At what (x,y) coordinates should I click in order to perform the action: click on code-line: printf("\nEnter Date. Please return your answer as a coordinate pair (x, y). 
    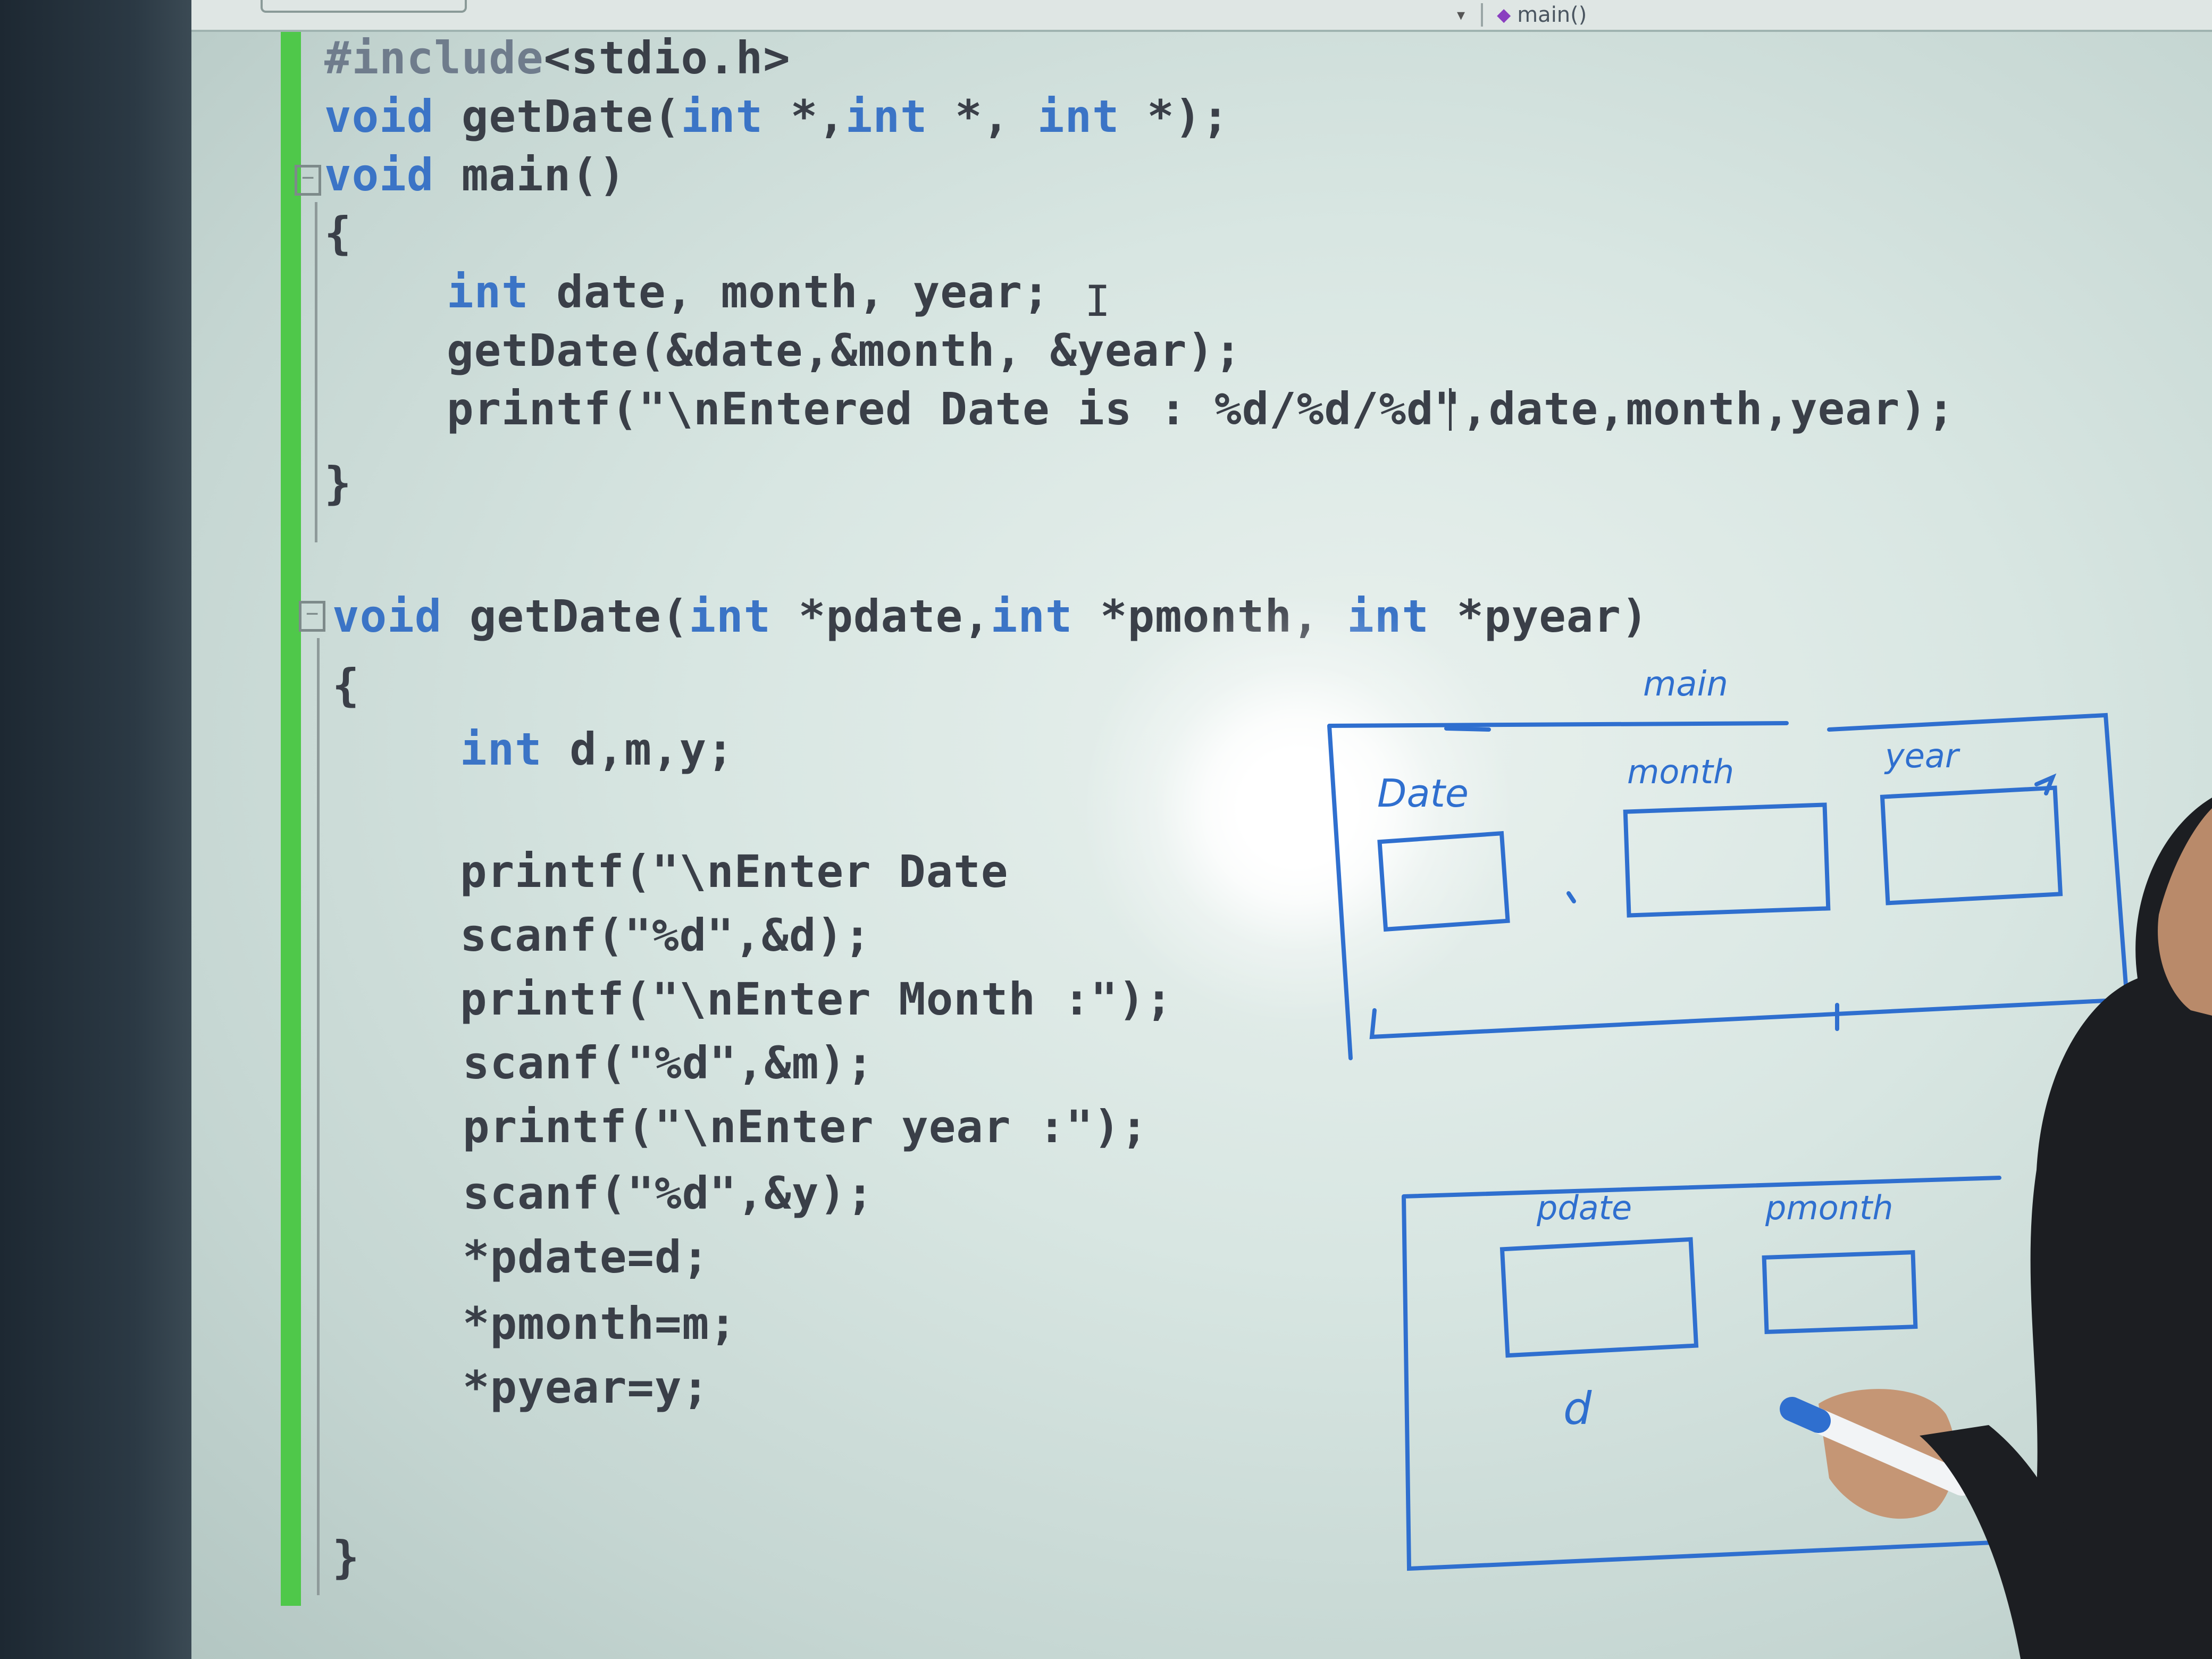
    Looking at the image, I should click on (734, 871).